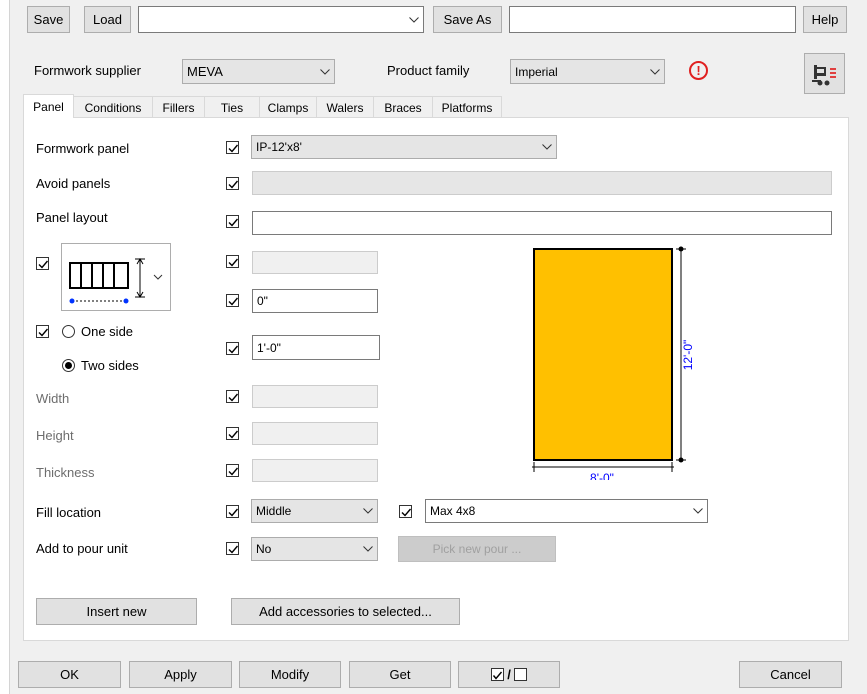  What do you see at coordinates (5, 347) in the screenshot?
I see `left-window-edge` at bounding box center [5, 347].